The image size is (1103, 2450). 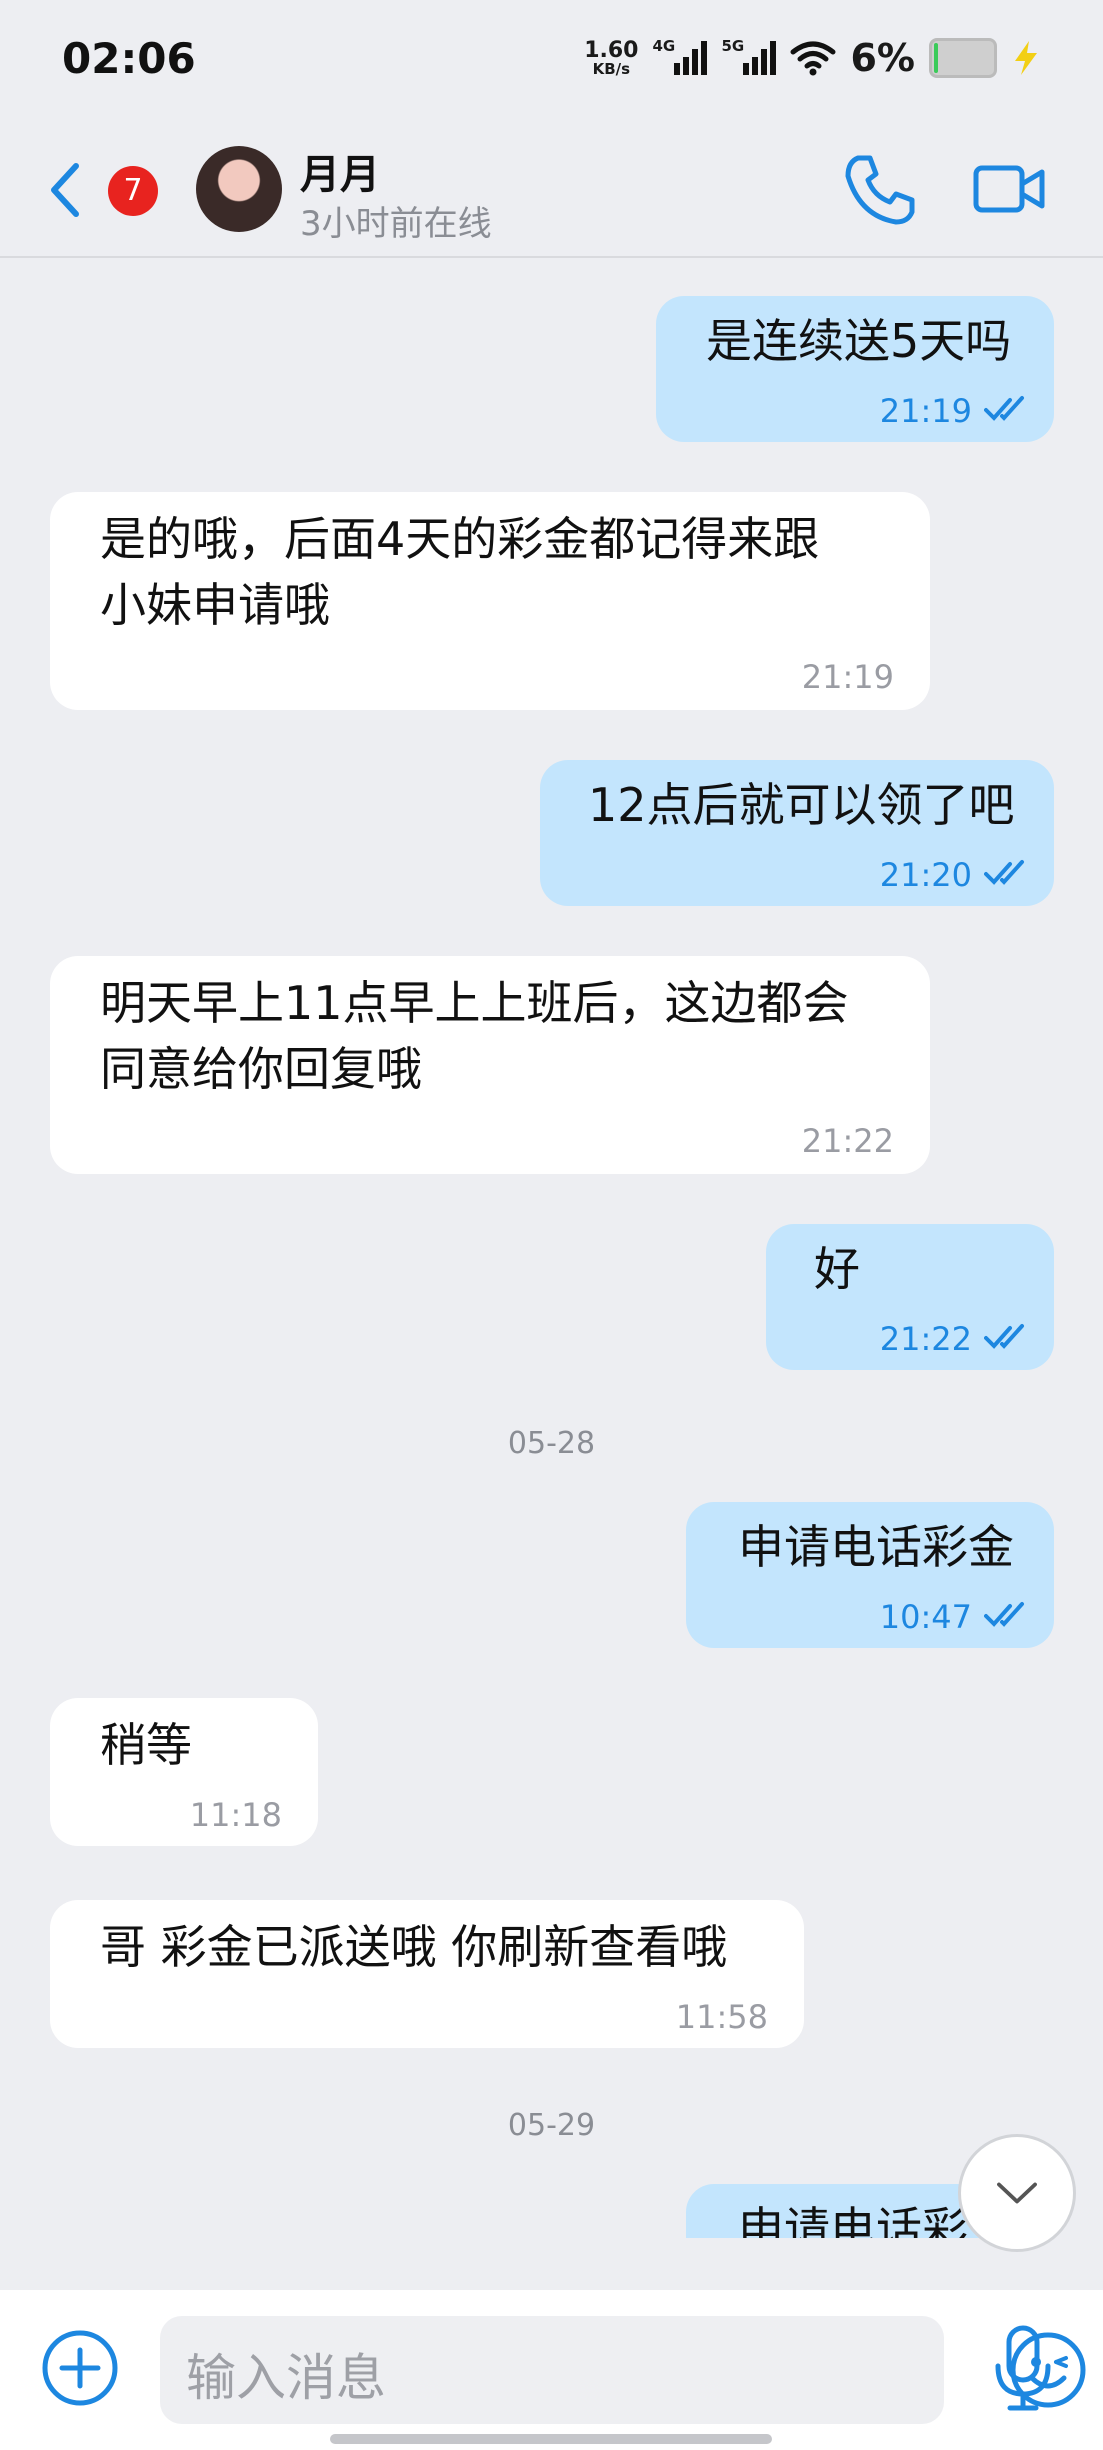 I want to click on plus-circle-icon, so click(x=80, y=2368).